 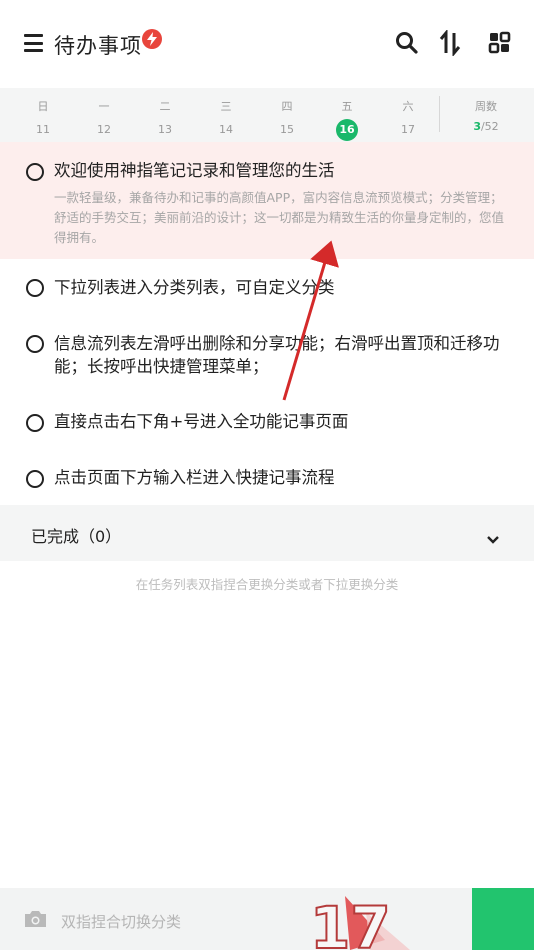 What do you see at coordinates (267, 584) in the screenshot?
I see `hint-text: 在任务列表双指捏合更换分类或者下拉更换分类` at bounding box center [267, 584].